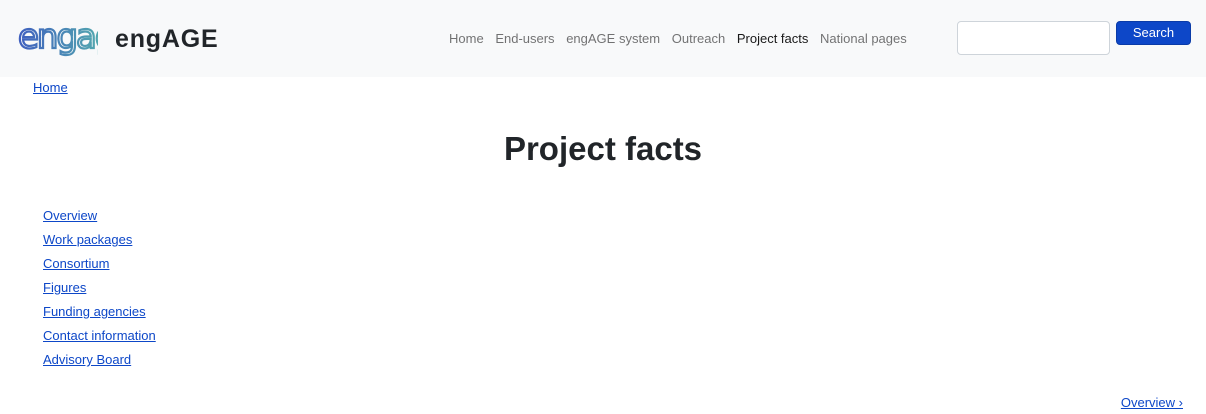 This screenshot has height=414, width=1206. I want to click on section-link-work-packages: Work packages, so click(87, 239).